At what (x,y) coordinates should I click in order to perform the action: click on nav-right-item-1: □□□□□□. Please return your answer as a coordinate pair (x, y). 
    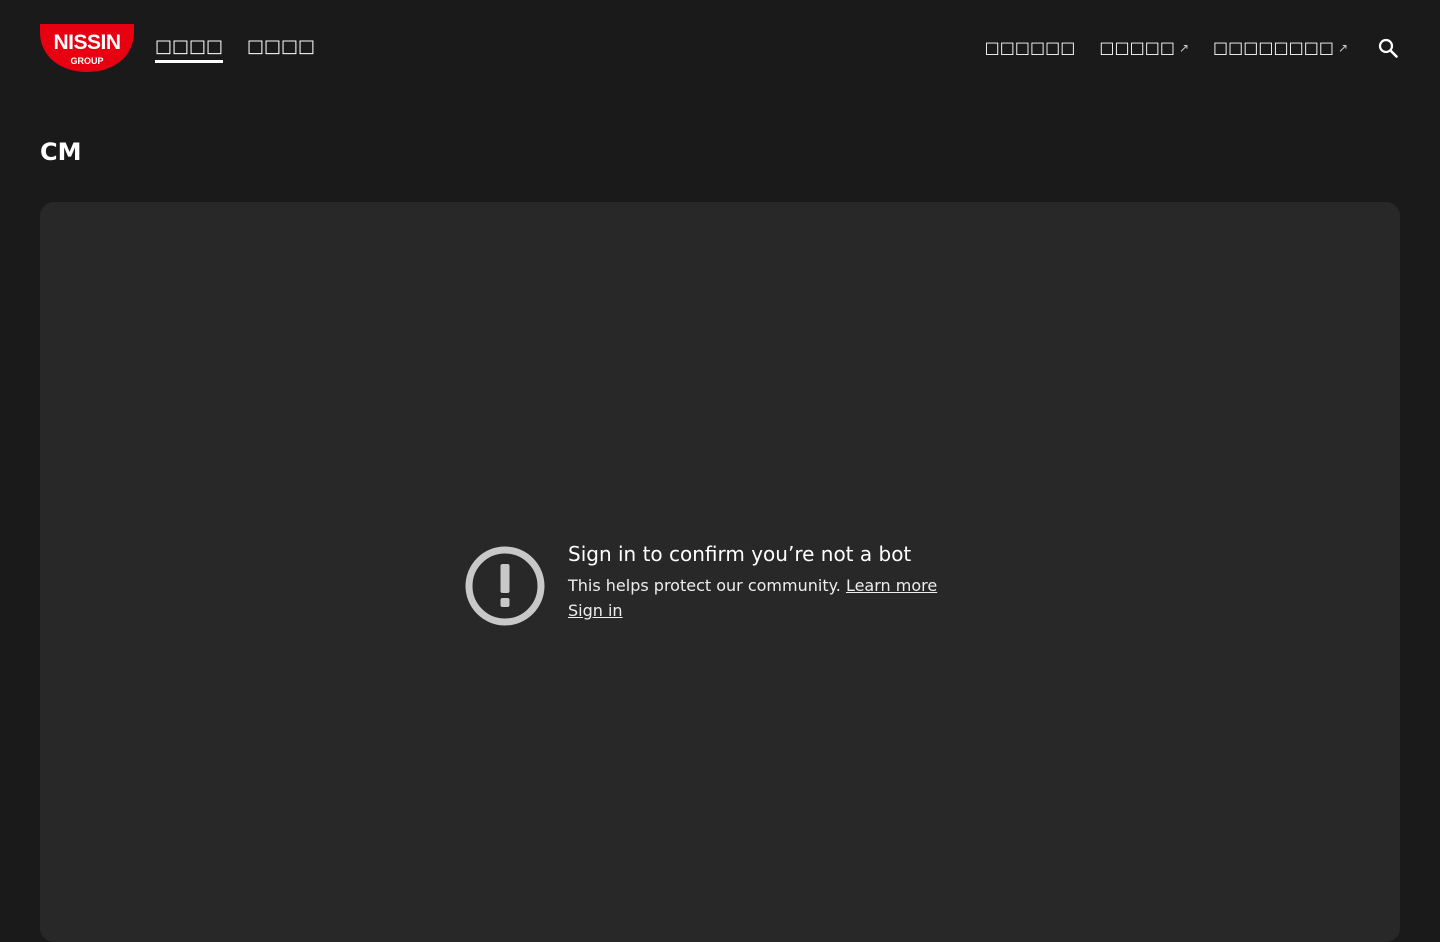
    Looking at the image, I should click on (1030, 49).